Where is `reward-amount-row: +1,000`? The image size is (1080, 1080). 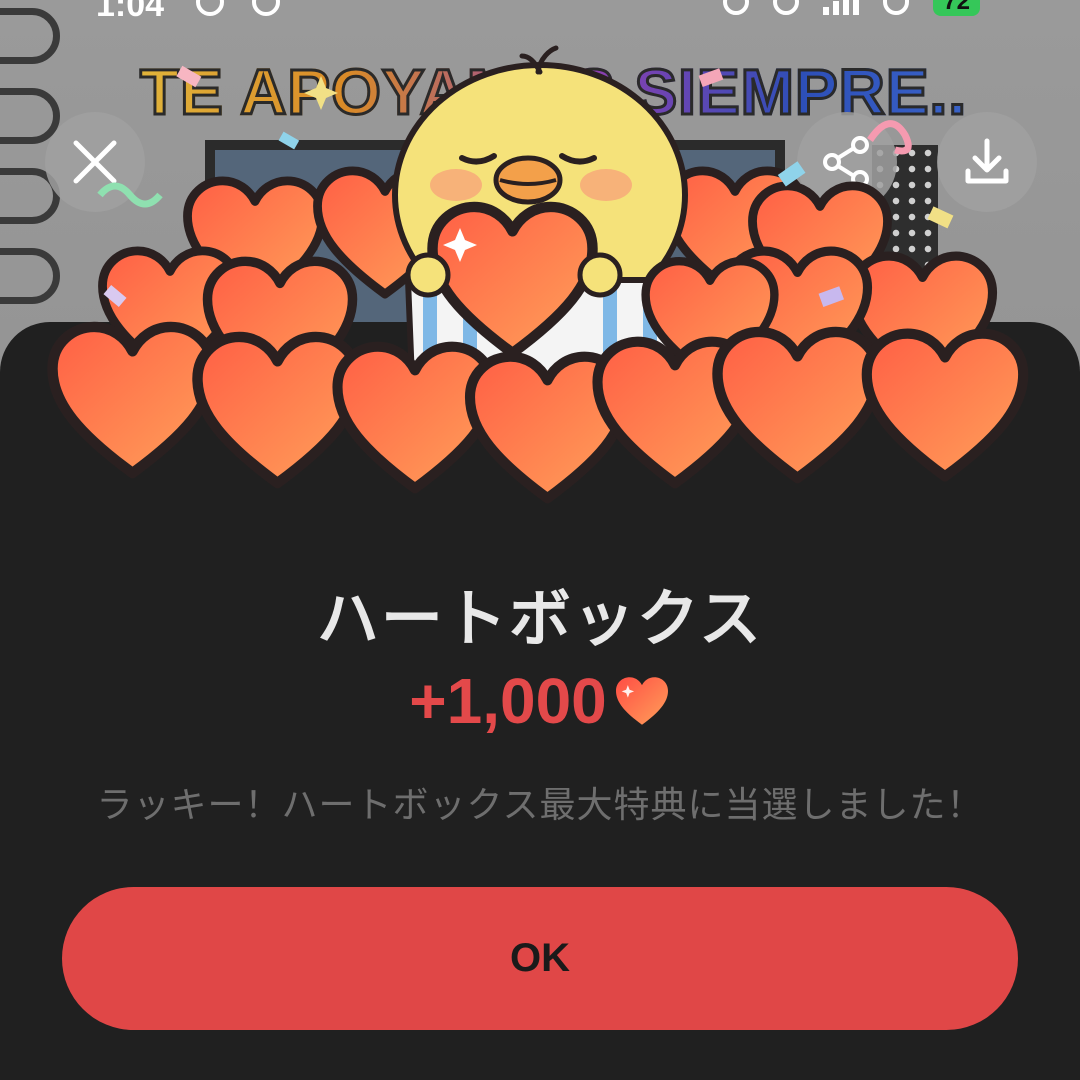
reward-amount-row: +1,000 is located at coordinates (540, 701).